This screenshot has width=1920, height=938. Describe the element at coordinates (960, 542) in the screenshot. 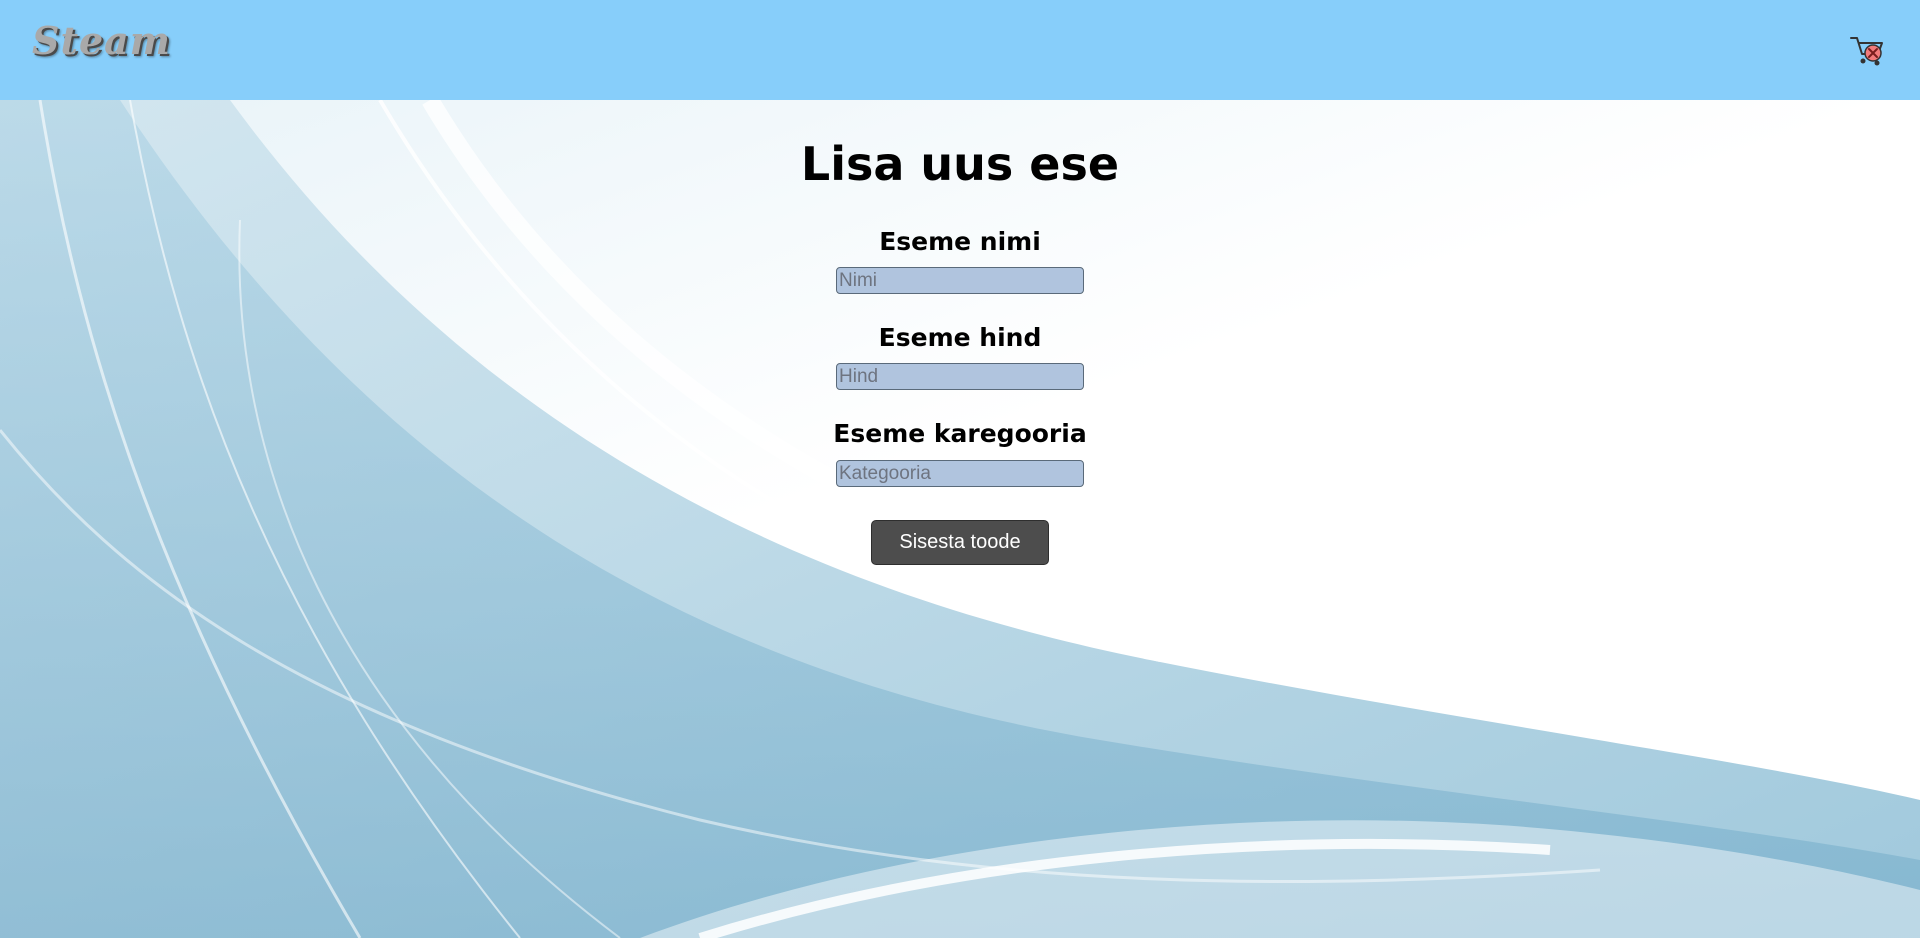

I see `submit-button: Sisesta toode` at that location.